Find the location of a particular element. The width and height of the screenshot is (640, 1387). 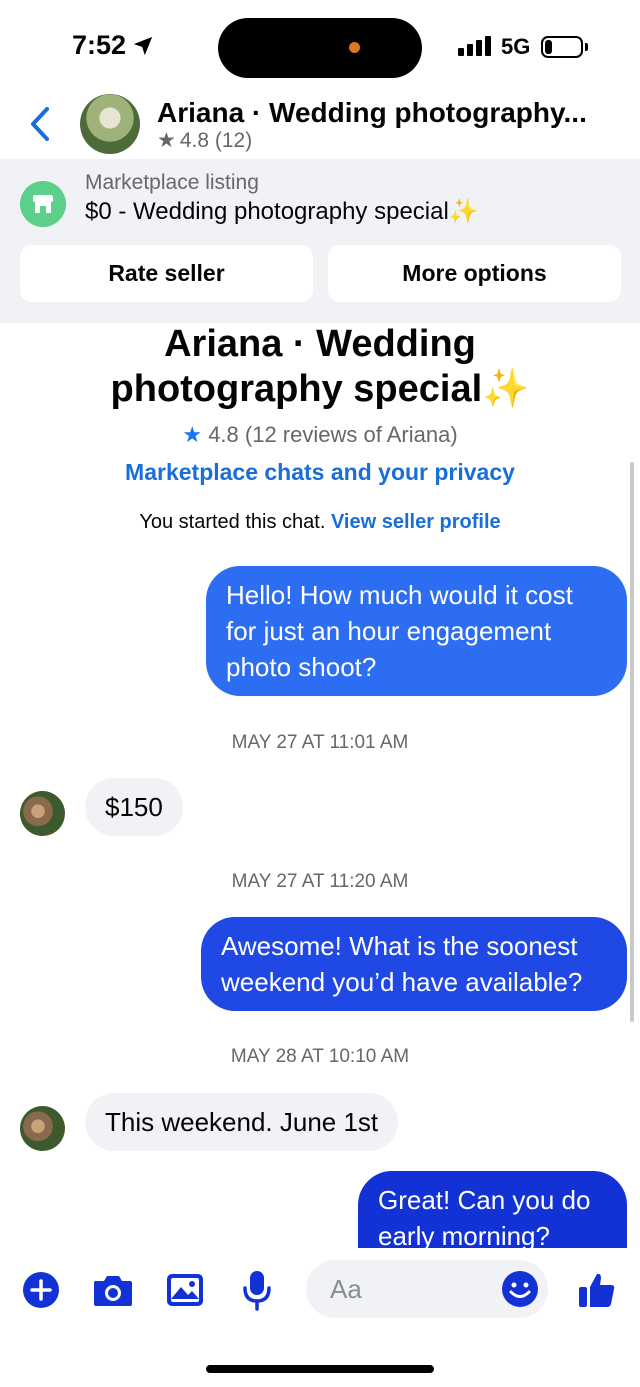

header-rating: ★ 4.8 (12) is located at coordinates (205, 140).